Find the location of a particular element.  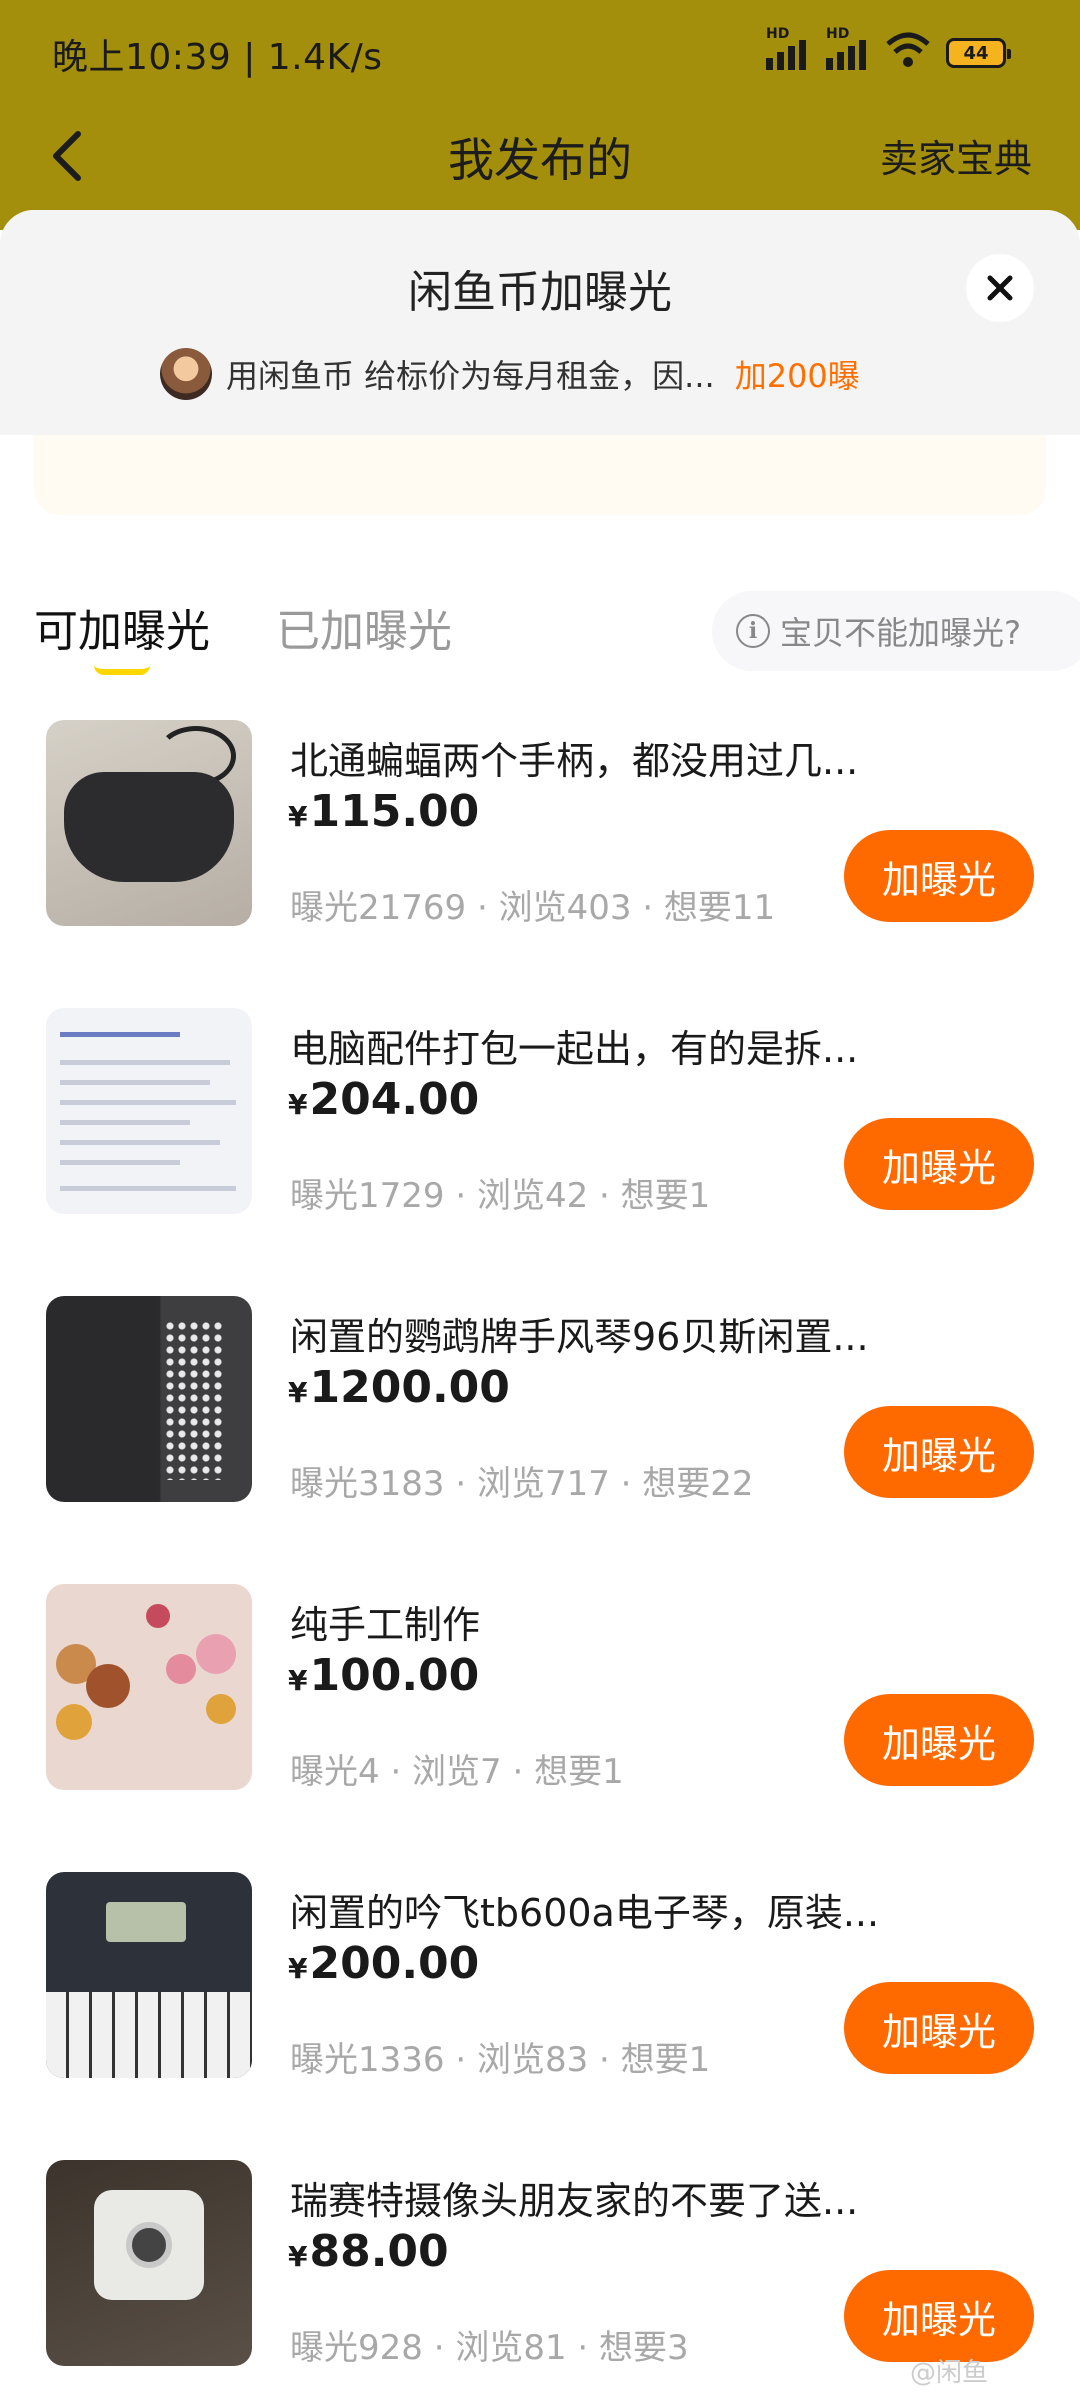

info-icon: i is located at coordinates (753, 631).